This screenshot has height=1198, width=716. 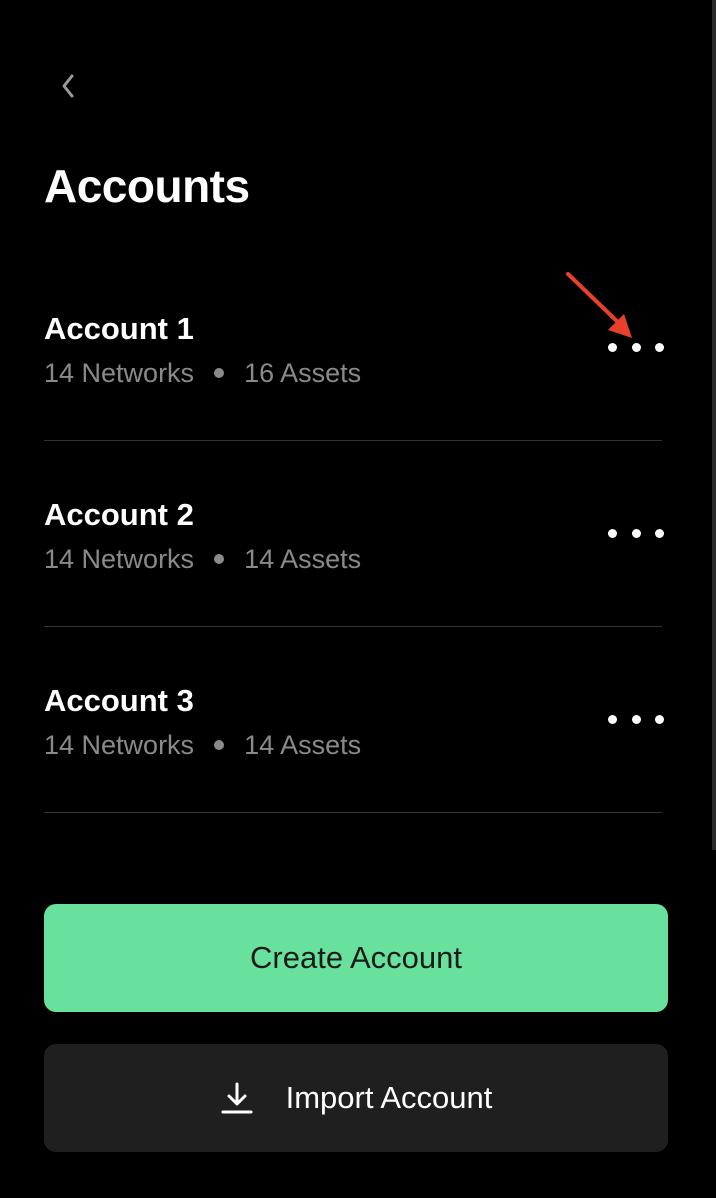 I want to click on page-title: Accounts, so click(x=147, y=186).